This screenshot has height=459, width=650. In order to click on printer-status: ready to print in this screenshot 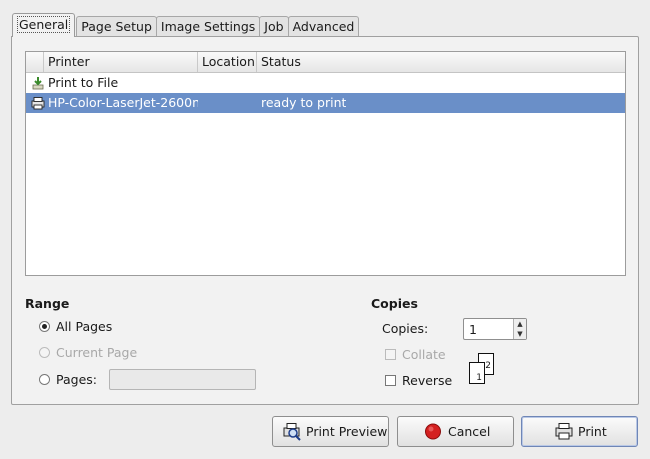, I will do `click(304, 102)`.